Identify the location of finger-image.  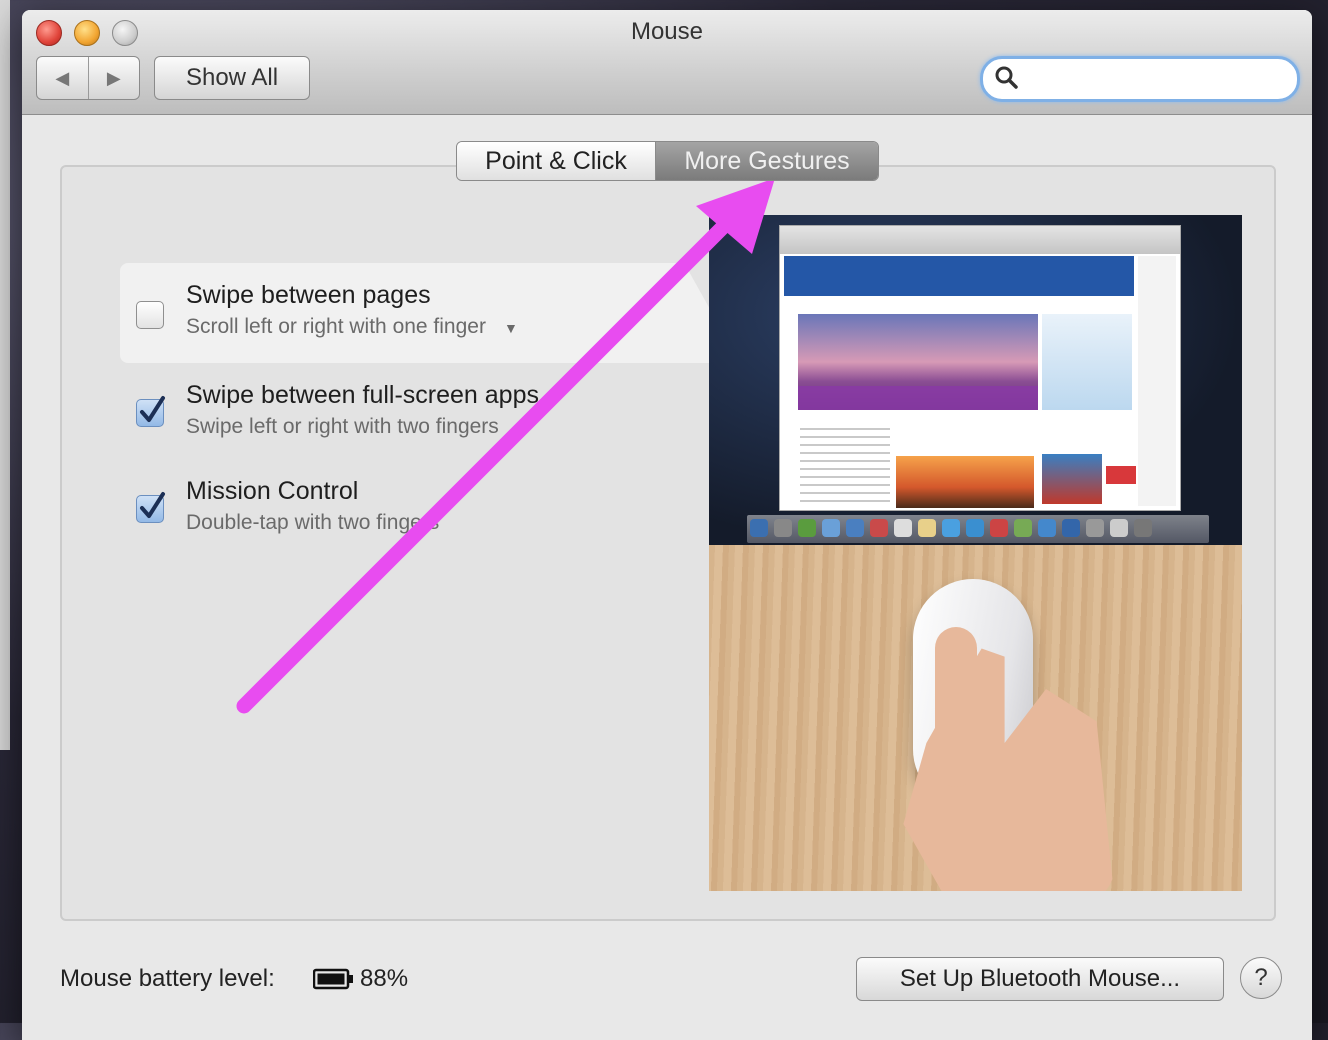
(956, 707).